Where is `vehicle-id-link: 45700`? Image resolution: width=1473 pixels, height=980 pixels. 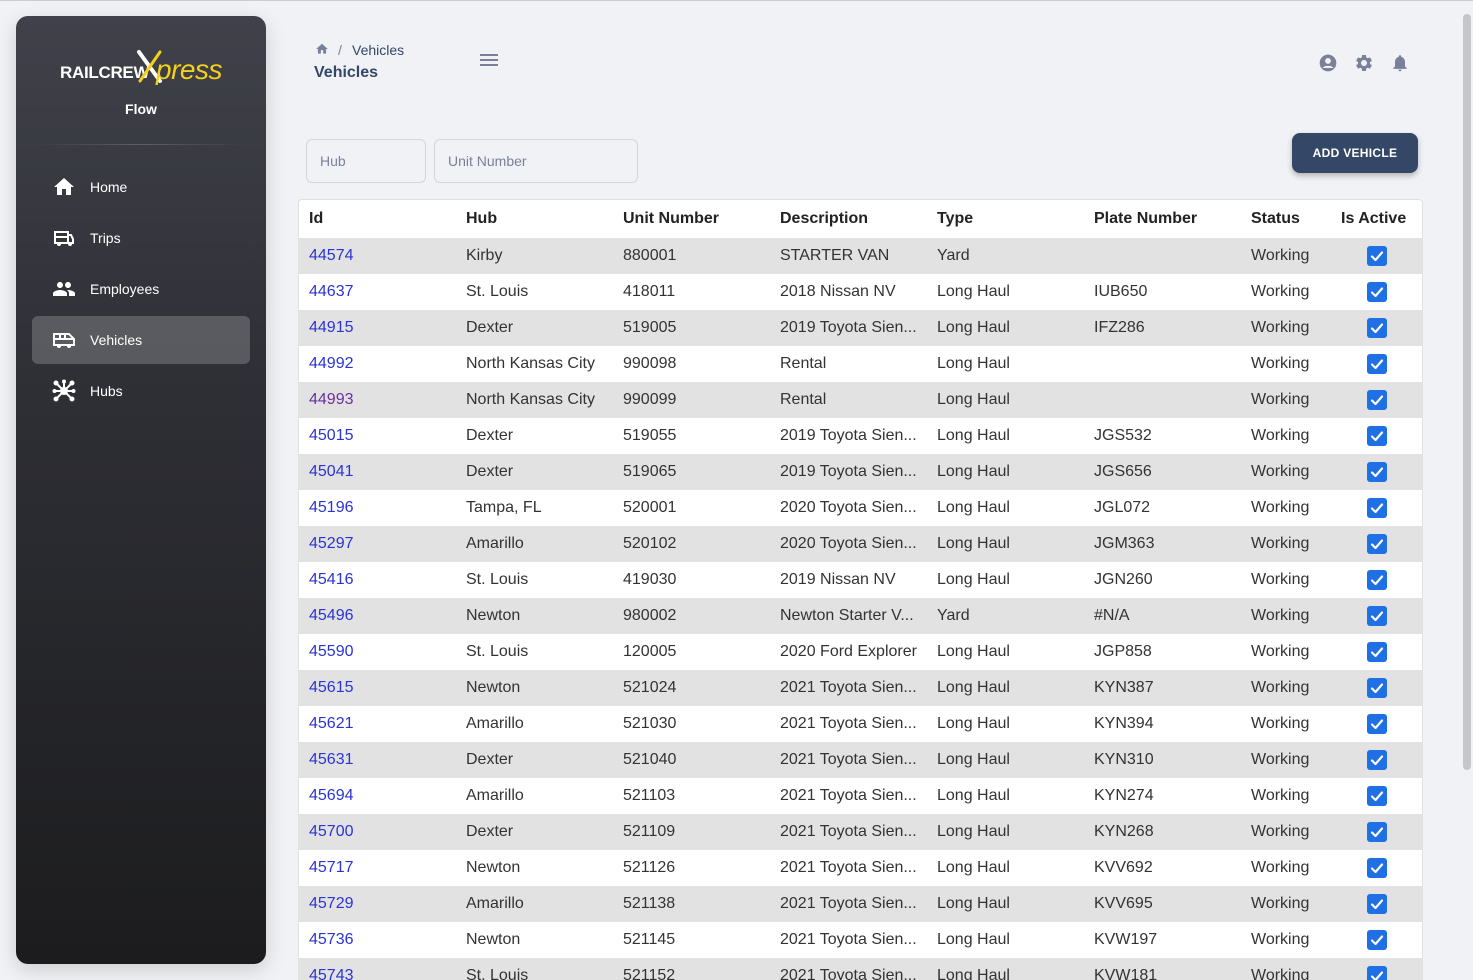 vehicle-id-link: 45700 is located at coordinates (331, 831).